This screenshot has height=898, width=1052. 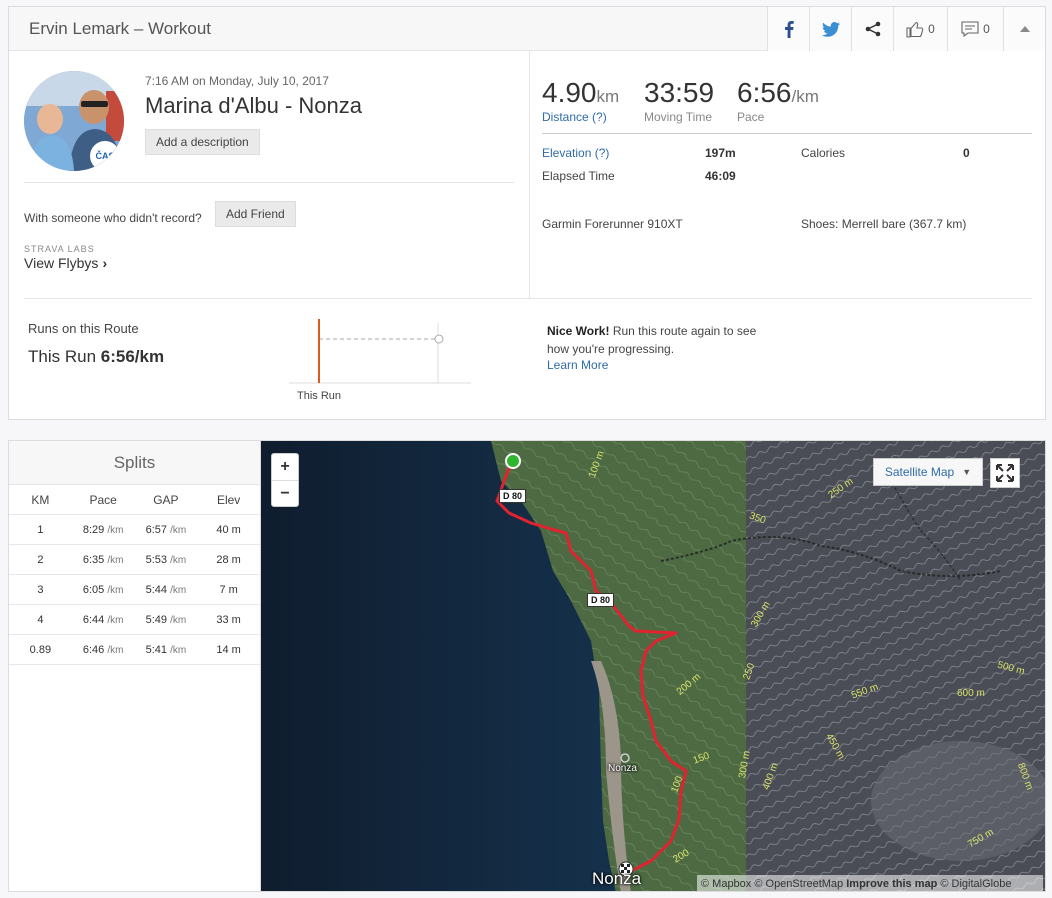 What do you see at coordinates (202, 142) in the screenshot?
I see `add-description-button: Add a description` at bounding box center [202, 142].